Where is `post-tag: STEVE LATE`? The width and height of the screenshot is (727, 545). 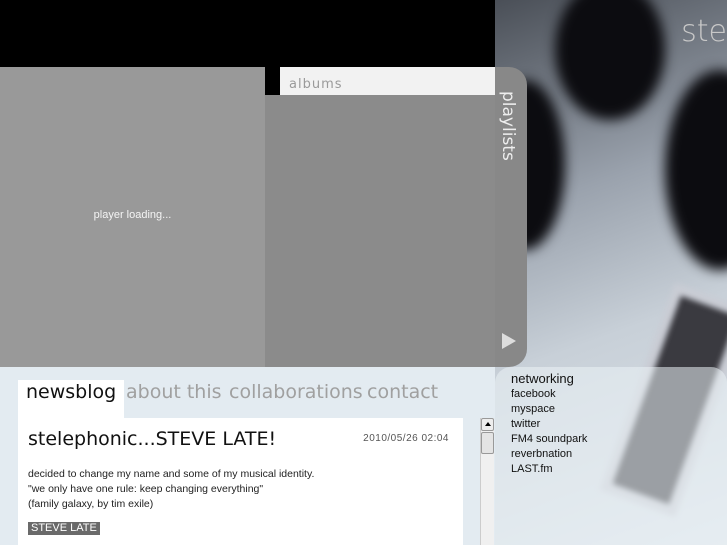 post-tag: STEVE LATE is located at coordinates (64, 528).